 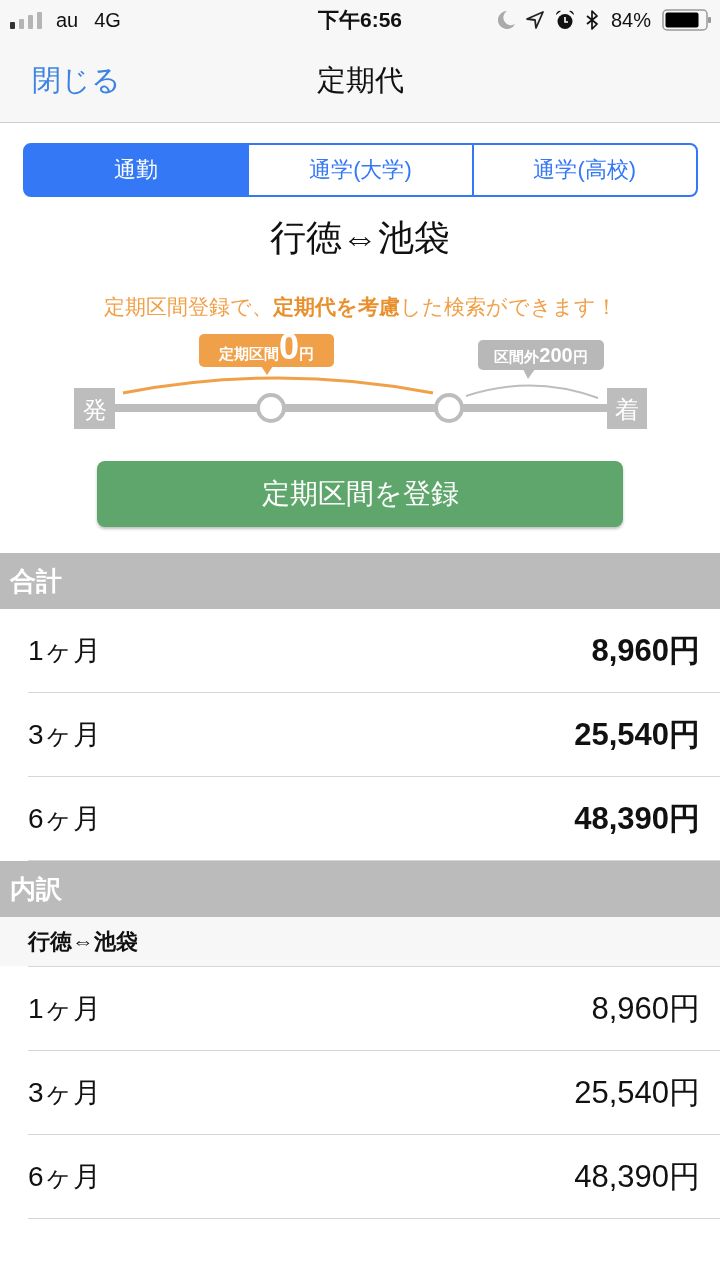 What do you see at coordinates (360, 307) in the screenshot?
I see `notice-text: 定期区間登録で、定期代を考慮した検索ができます！` at bounding box center [360, 307].